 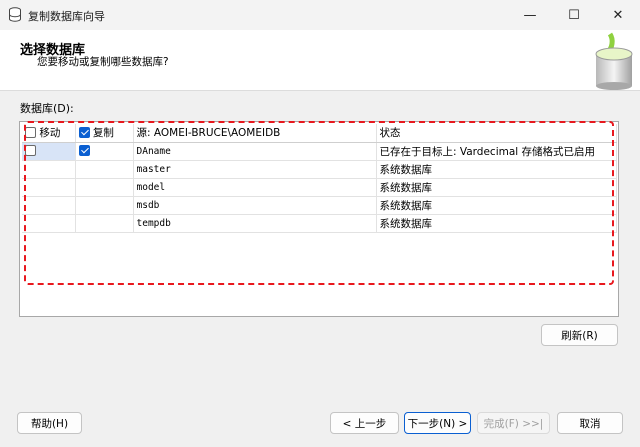 I want to click on refresh-button: 刷新(R), so click(x=579, y=335).